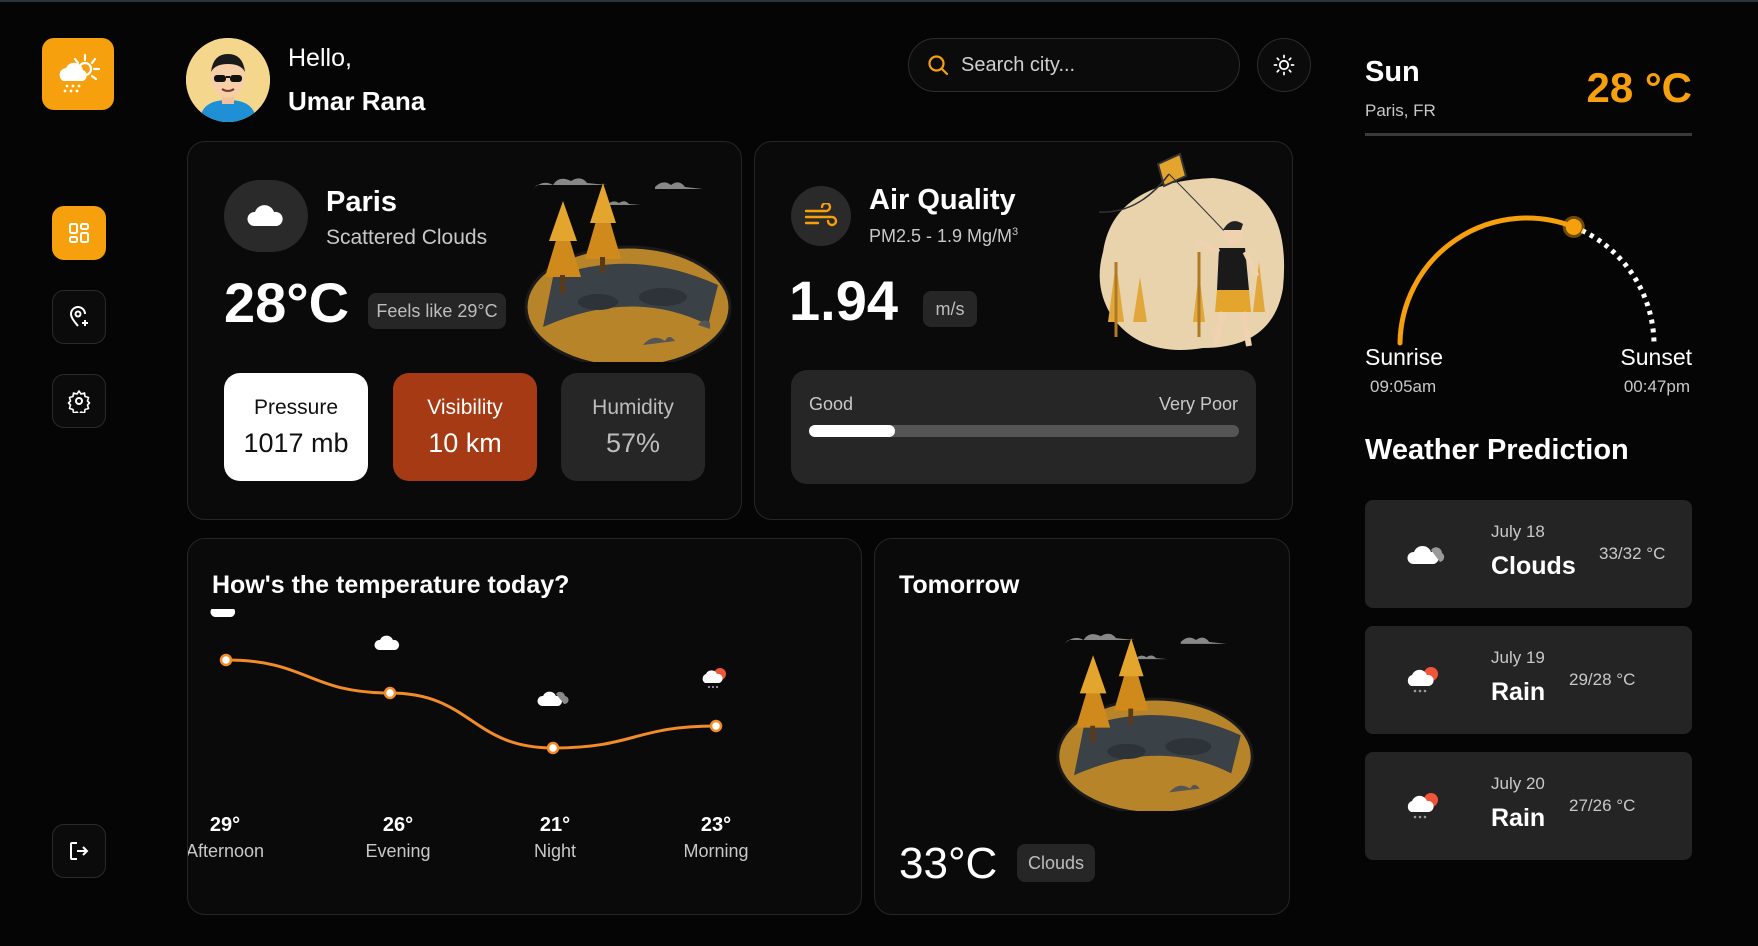 The image size is (1758, 946). Describe the element at coordinates (391, 585) in the screenshot. I see `temperature-today-title: How's the temperature today?` at that location.